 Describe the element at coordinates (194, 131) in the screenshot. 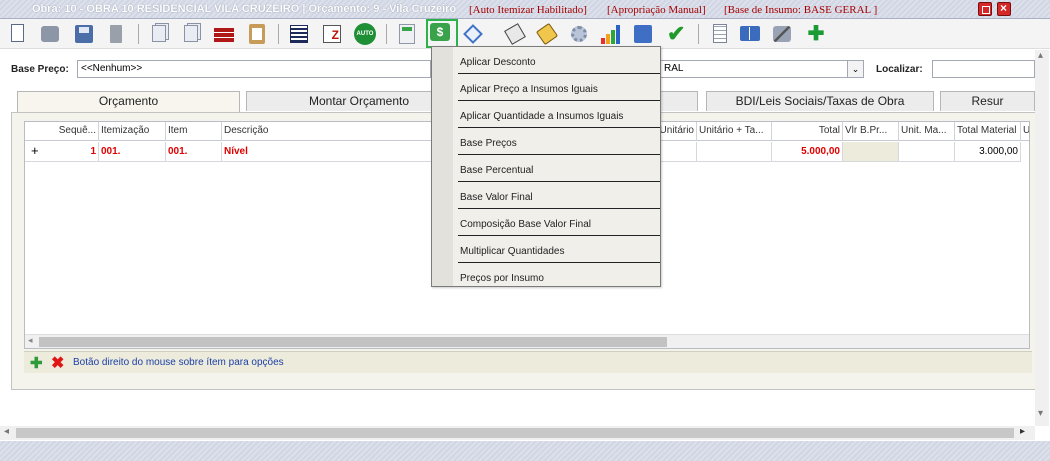

I see `col-item: Item` at that location.